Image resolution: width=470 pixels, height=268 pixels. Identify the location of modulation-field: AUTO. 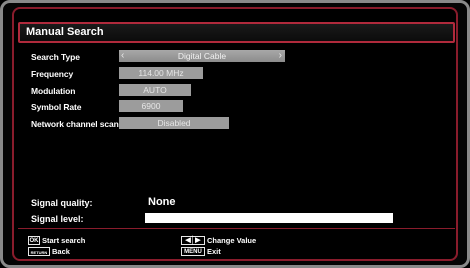
(155, 90).